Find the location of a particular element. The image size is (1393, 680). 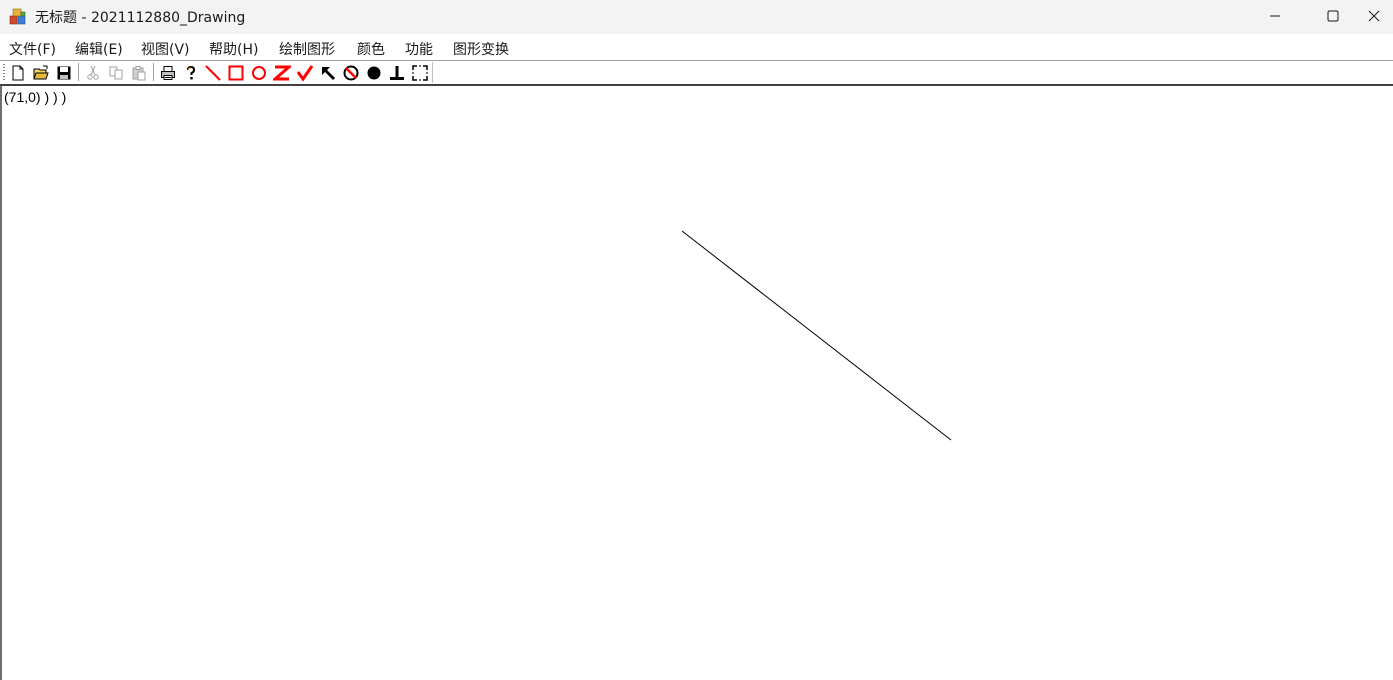

help-icon is located at coordinates (191, 72).